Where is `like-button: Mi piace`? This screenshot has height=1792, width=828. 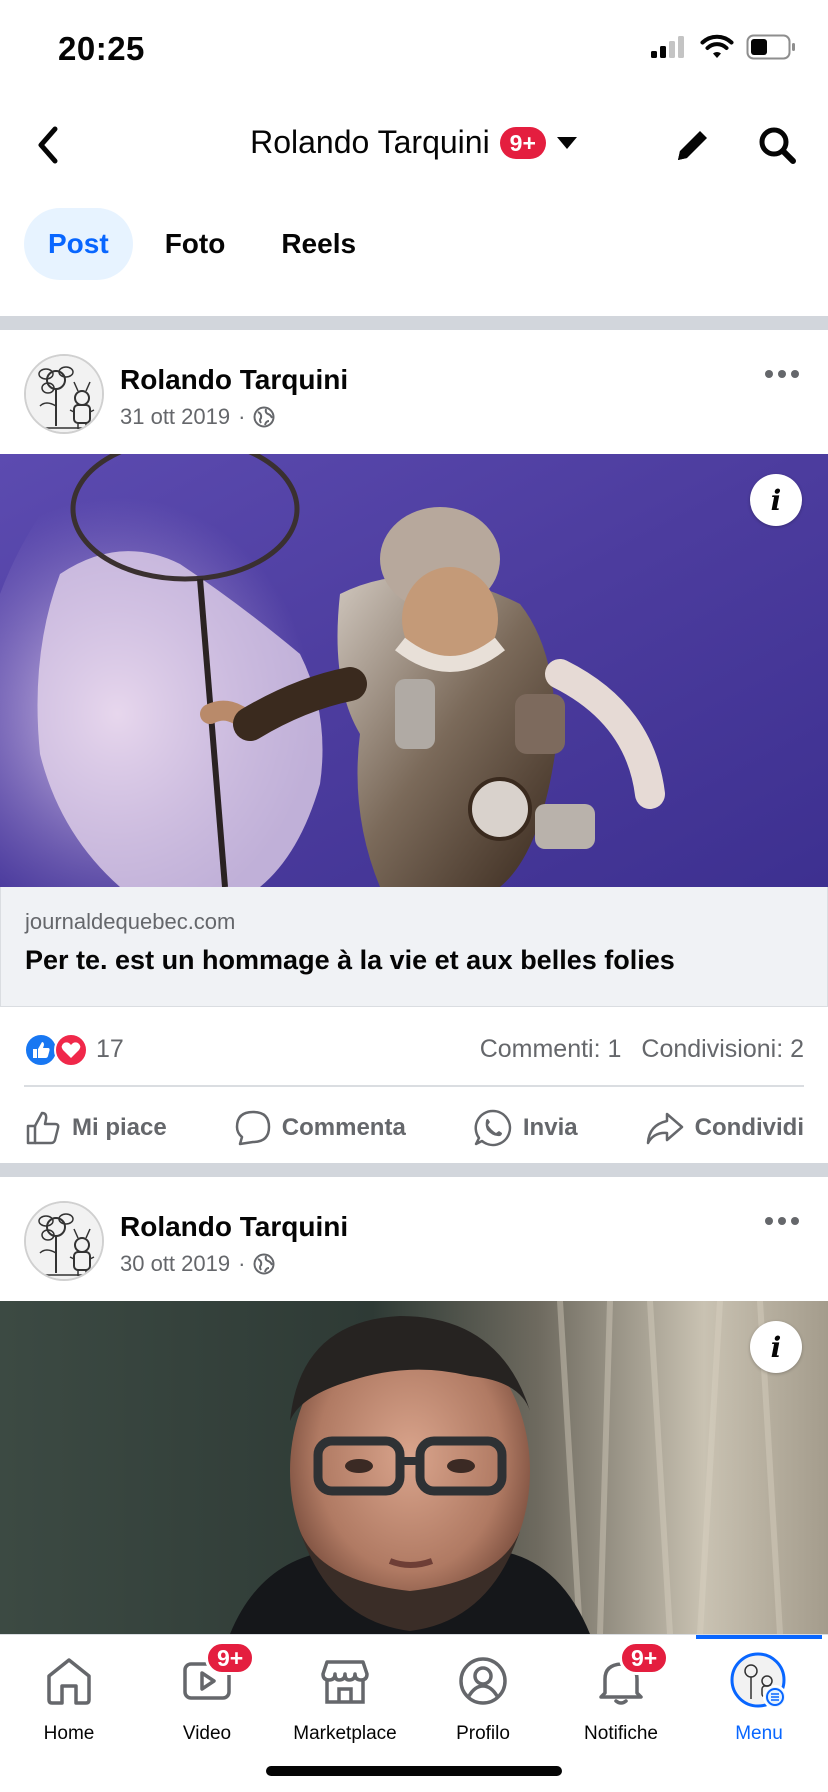
like-button: Mi piace is located at coordinates (95, 1128).